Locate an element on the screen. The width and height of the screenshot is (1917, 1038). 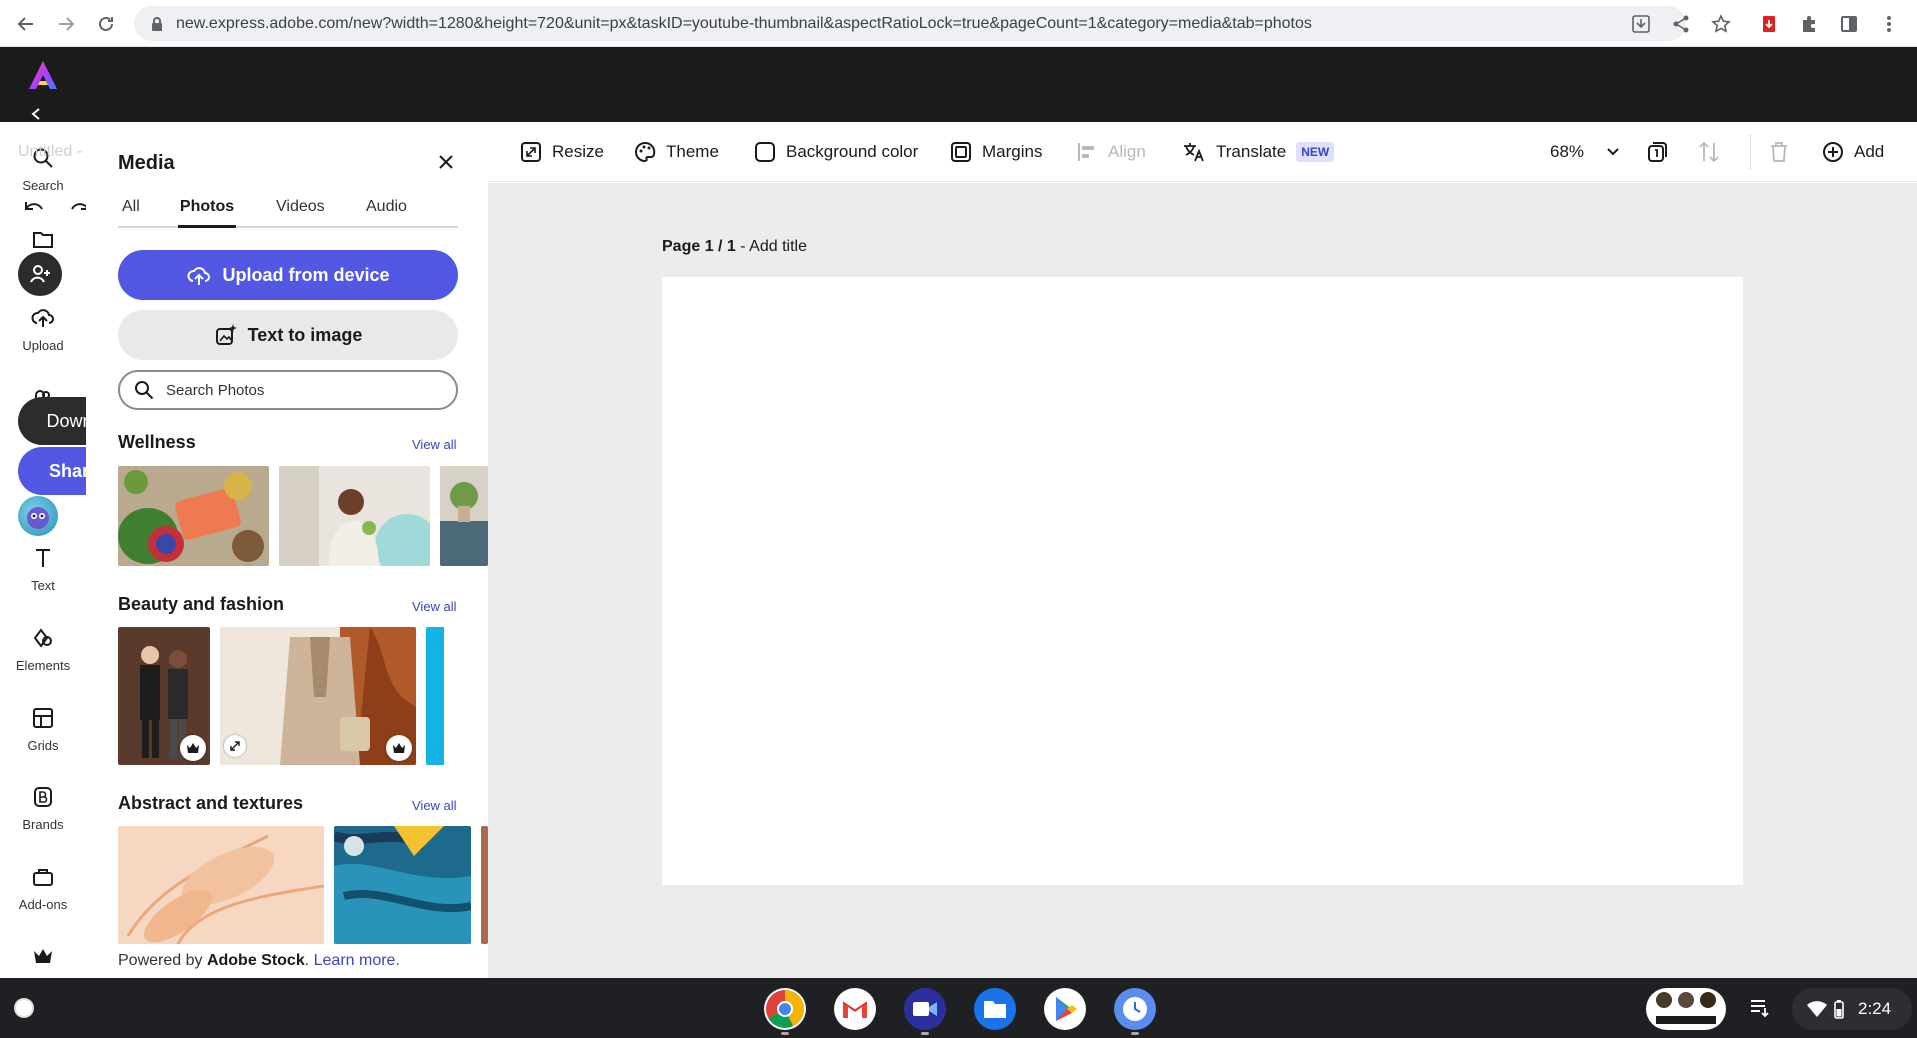
invite-user-icon is located at coordinates (40, 274).